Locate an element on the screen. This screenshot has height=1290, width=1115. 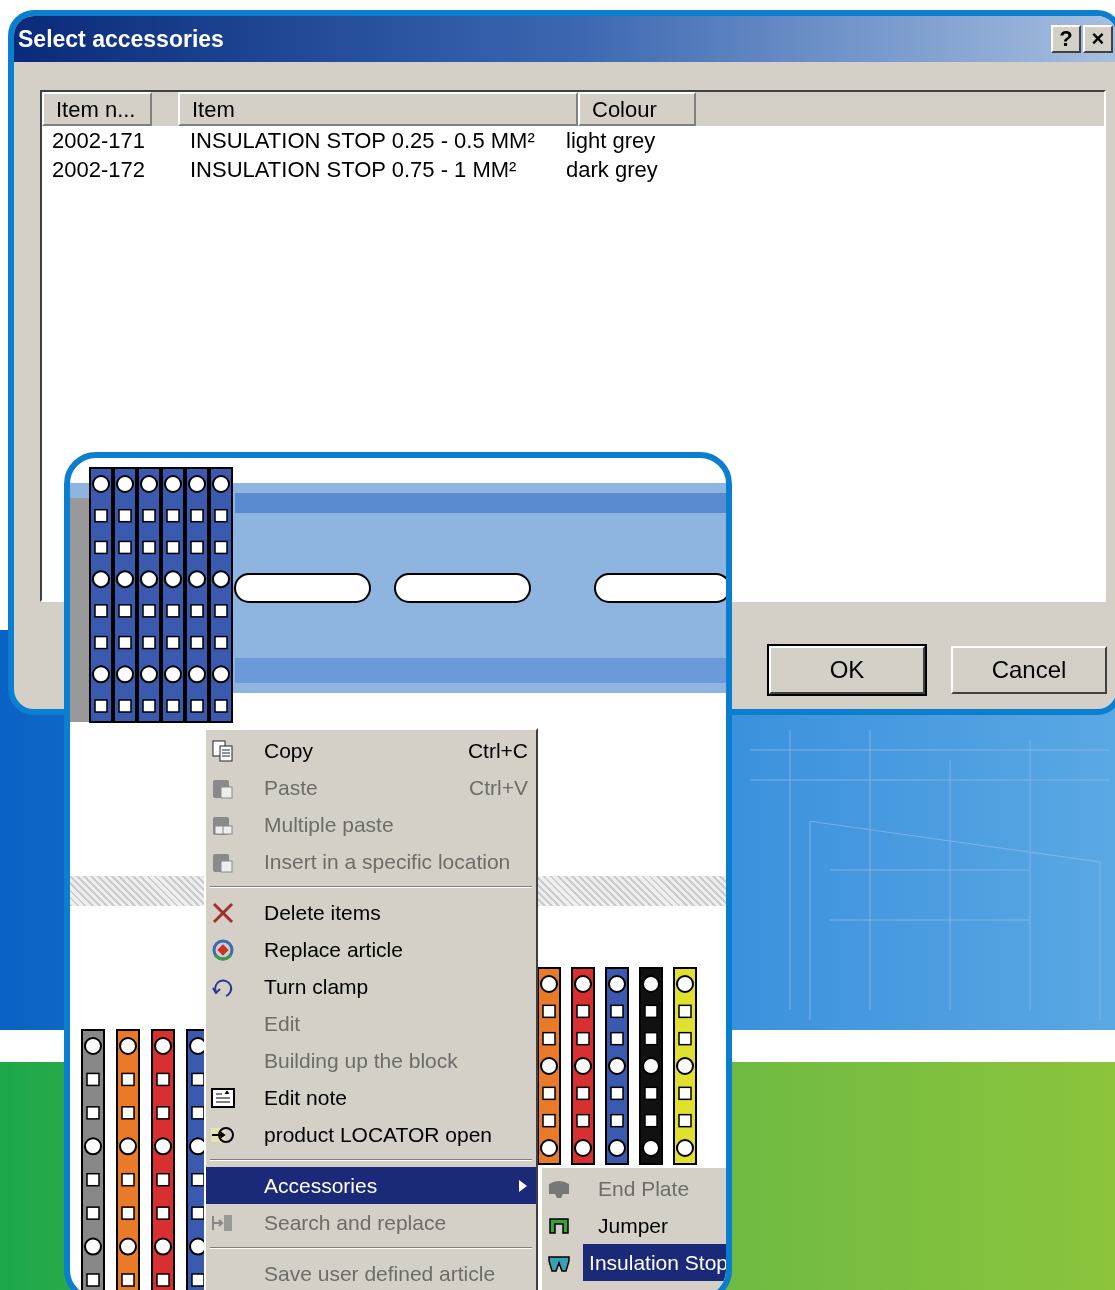
copy-icon is located at coordinates (223, 750).